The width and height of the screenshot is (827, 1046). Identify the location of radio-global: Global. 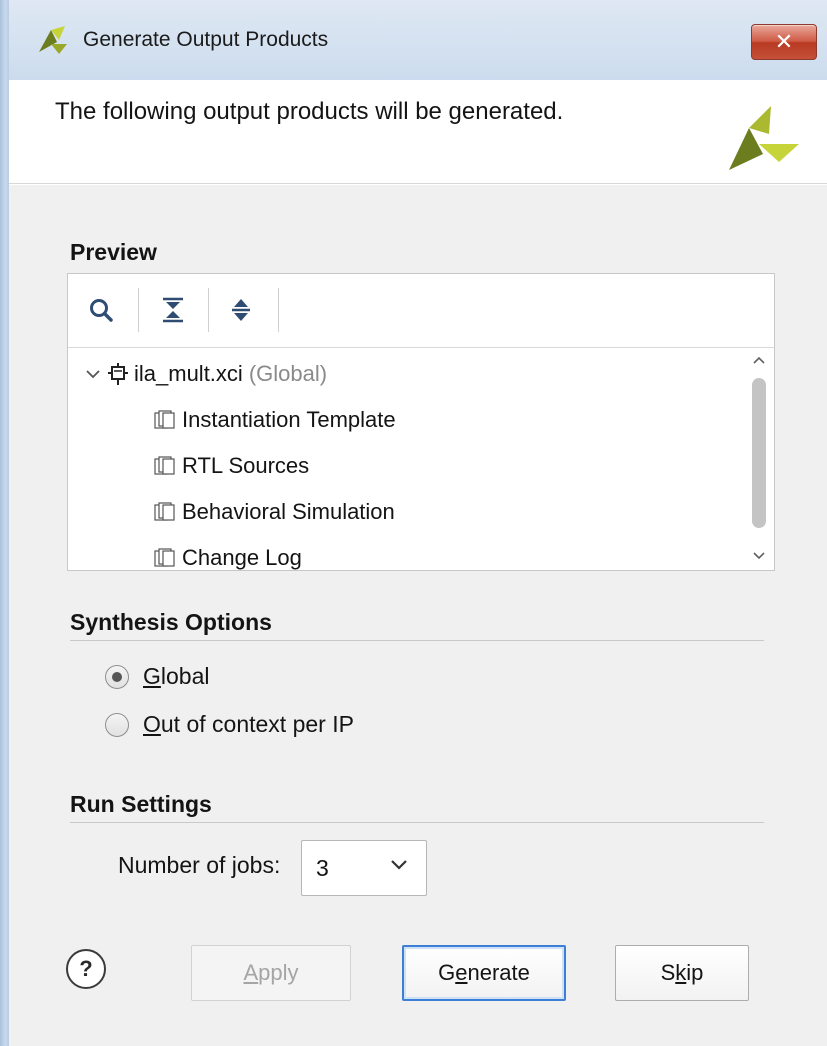
(157, 676).